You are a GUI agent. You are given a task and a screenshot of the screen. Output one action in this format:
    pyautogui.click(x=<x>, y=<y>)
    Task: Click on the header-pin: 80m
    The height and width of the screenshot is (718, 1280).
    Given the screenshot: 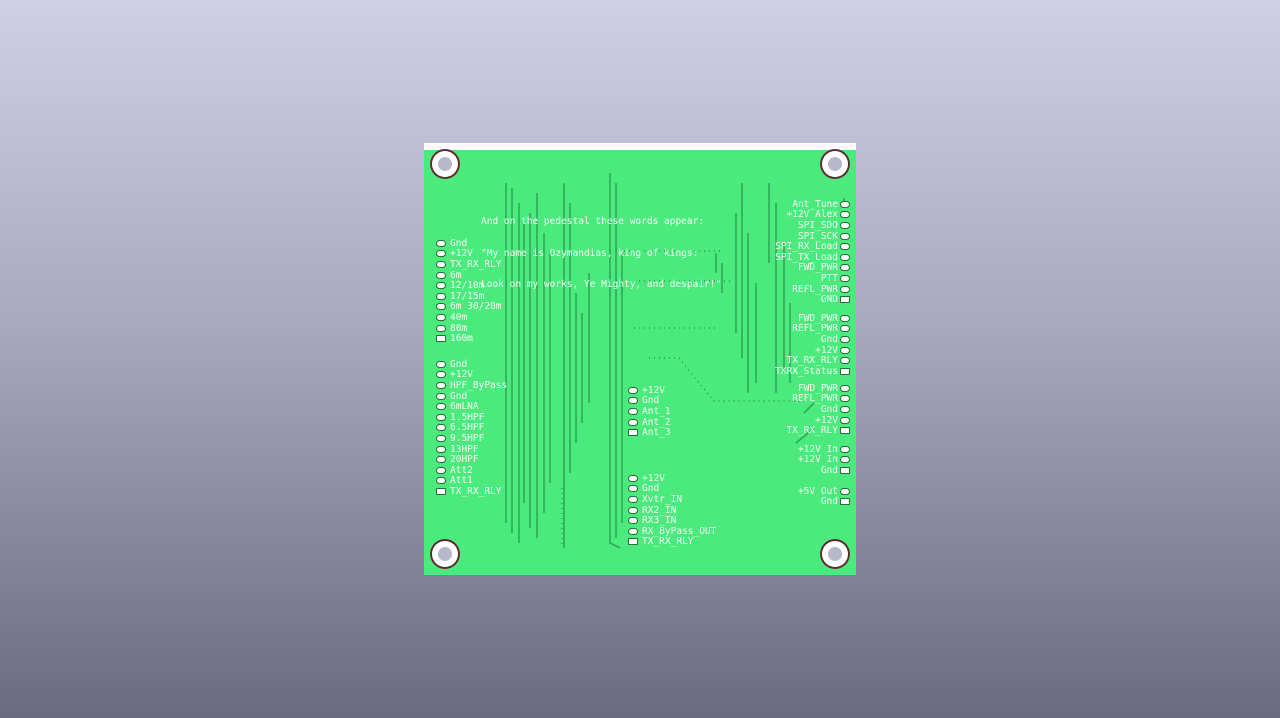 What is the action you would take?
    pyautogui.click(x=468, y=328)
    